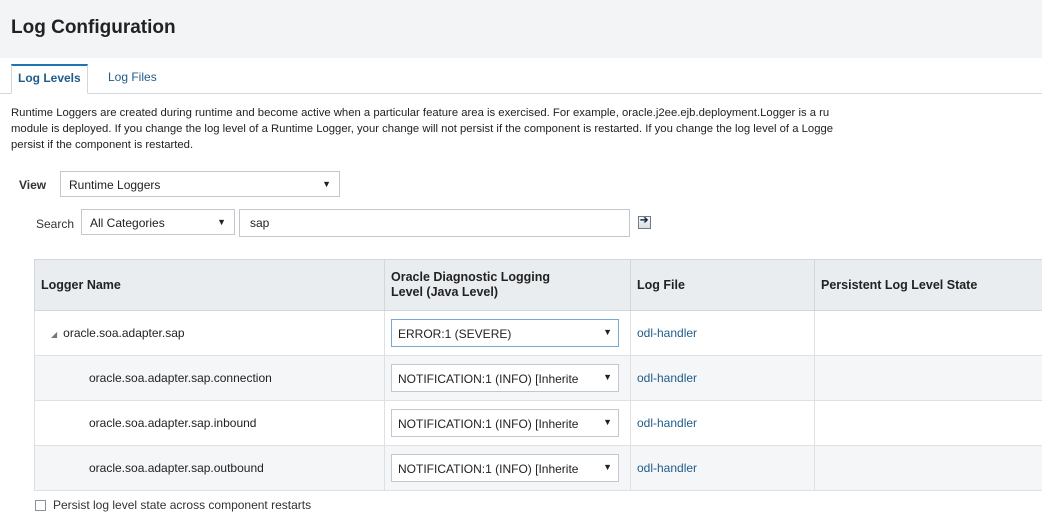 This screenshot has height=517, width=1042. Describe the element at coordinates (33, 185) in the screenshot. I see `view-label: View` at that location.